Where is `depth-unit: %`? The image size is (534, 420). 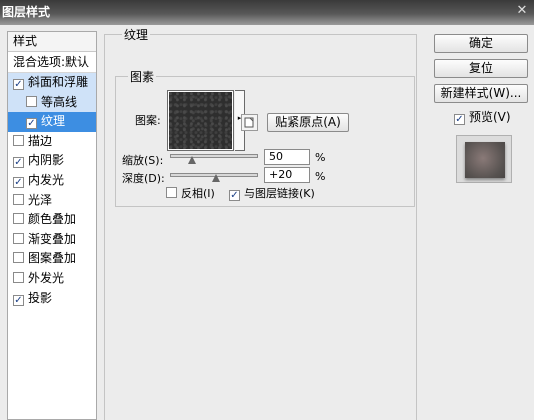
depth-unit: % is located at coordinates (320, 176).